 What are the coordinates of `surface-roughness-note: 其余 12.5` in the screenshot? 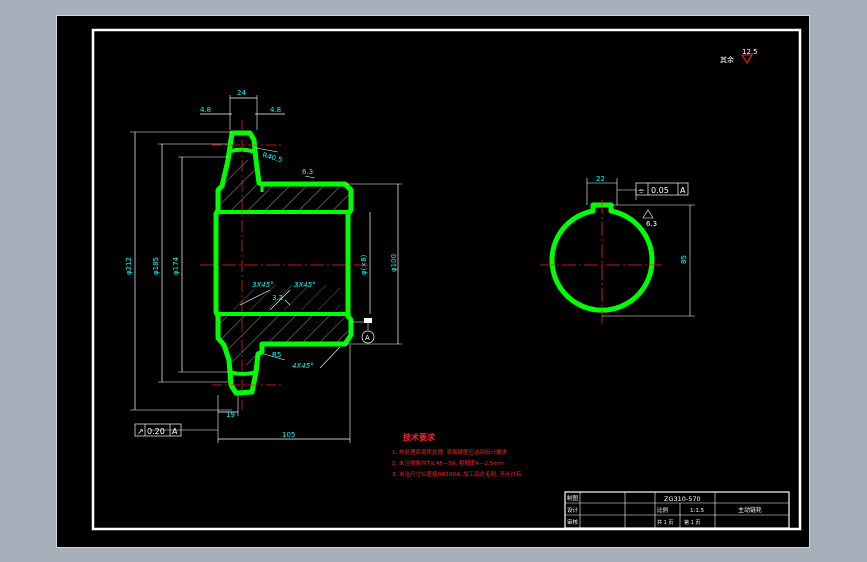 It's located at (739, 56).